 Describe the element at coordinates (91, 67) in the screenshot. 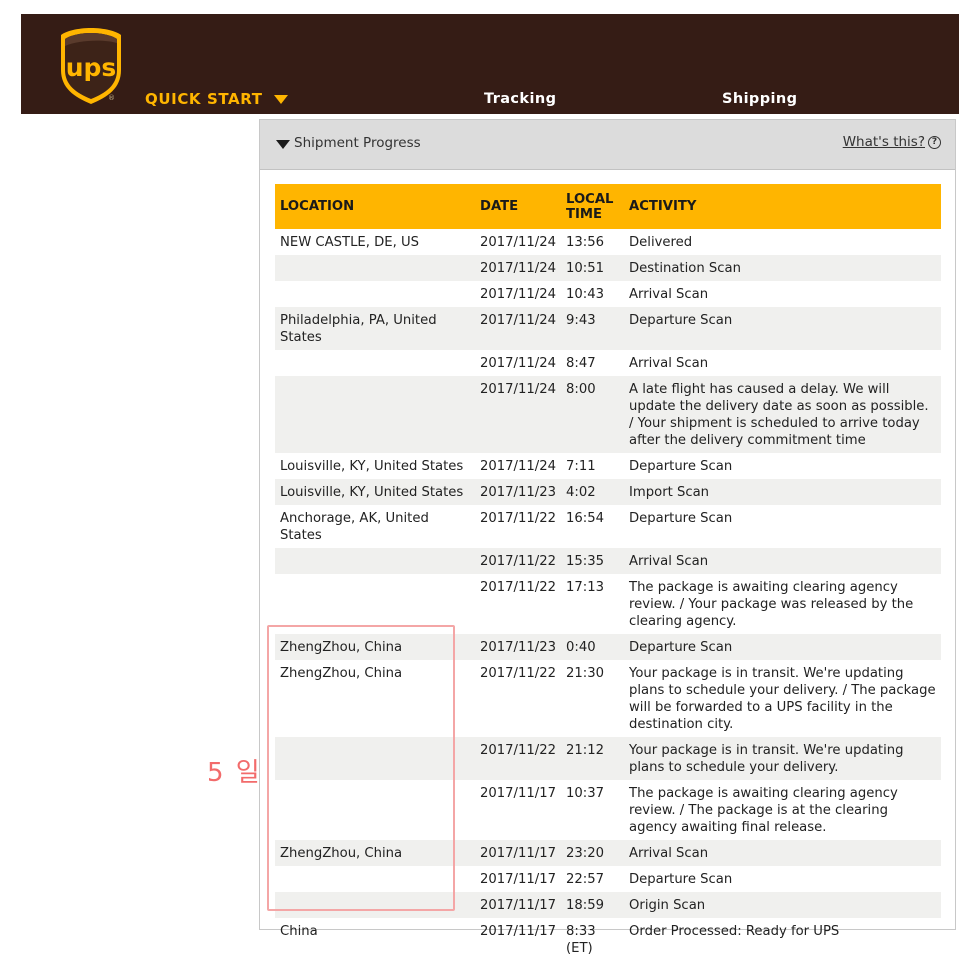

I see `logo-text: ups` at that location.